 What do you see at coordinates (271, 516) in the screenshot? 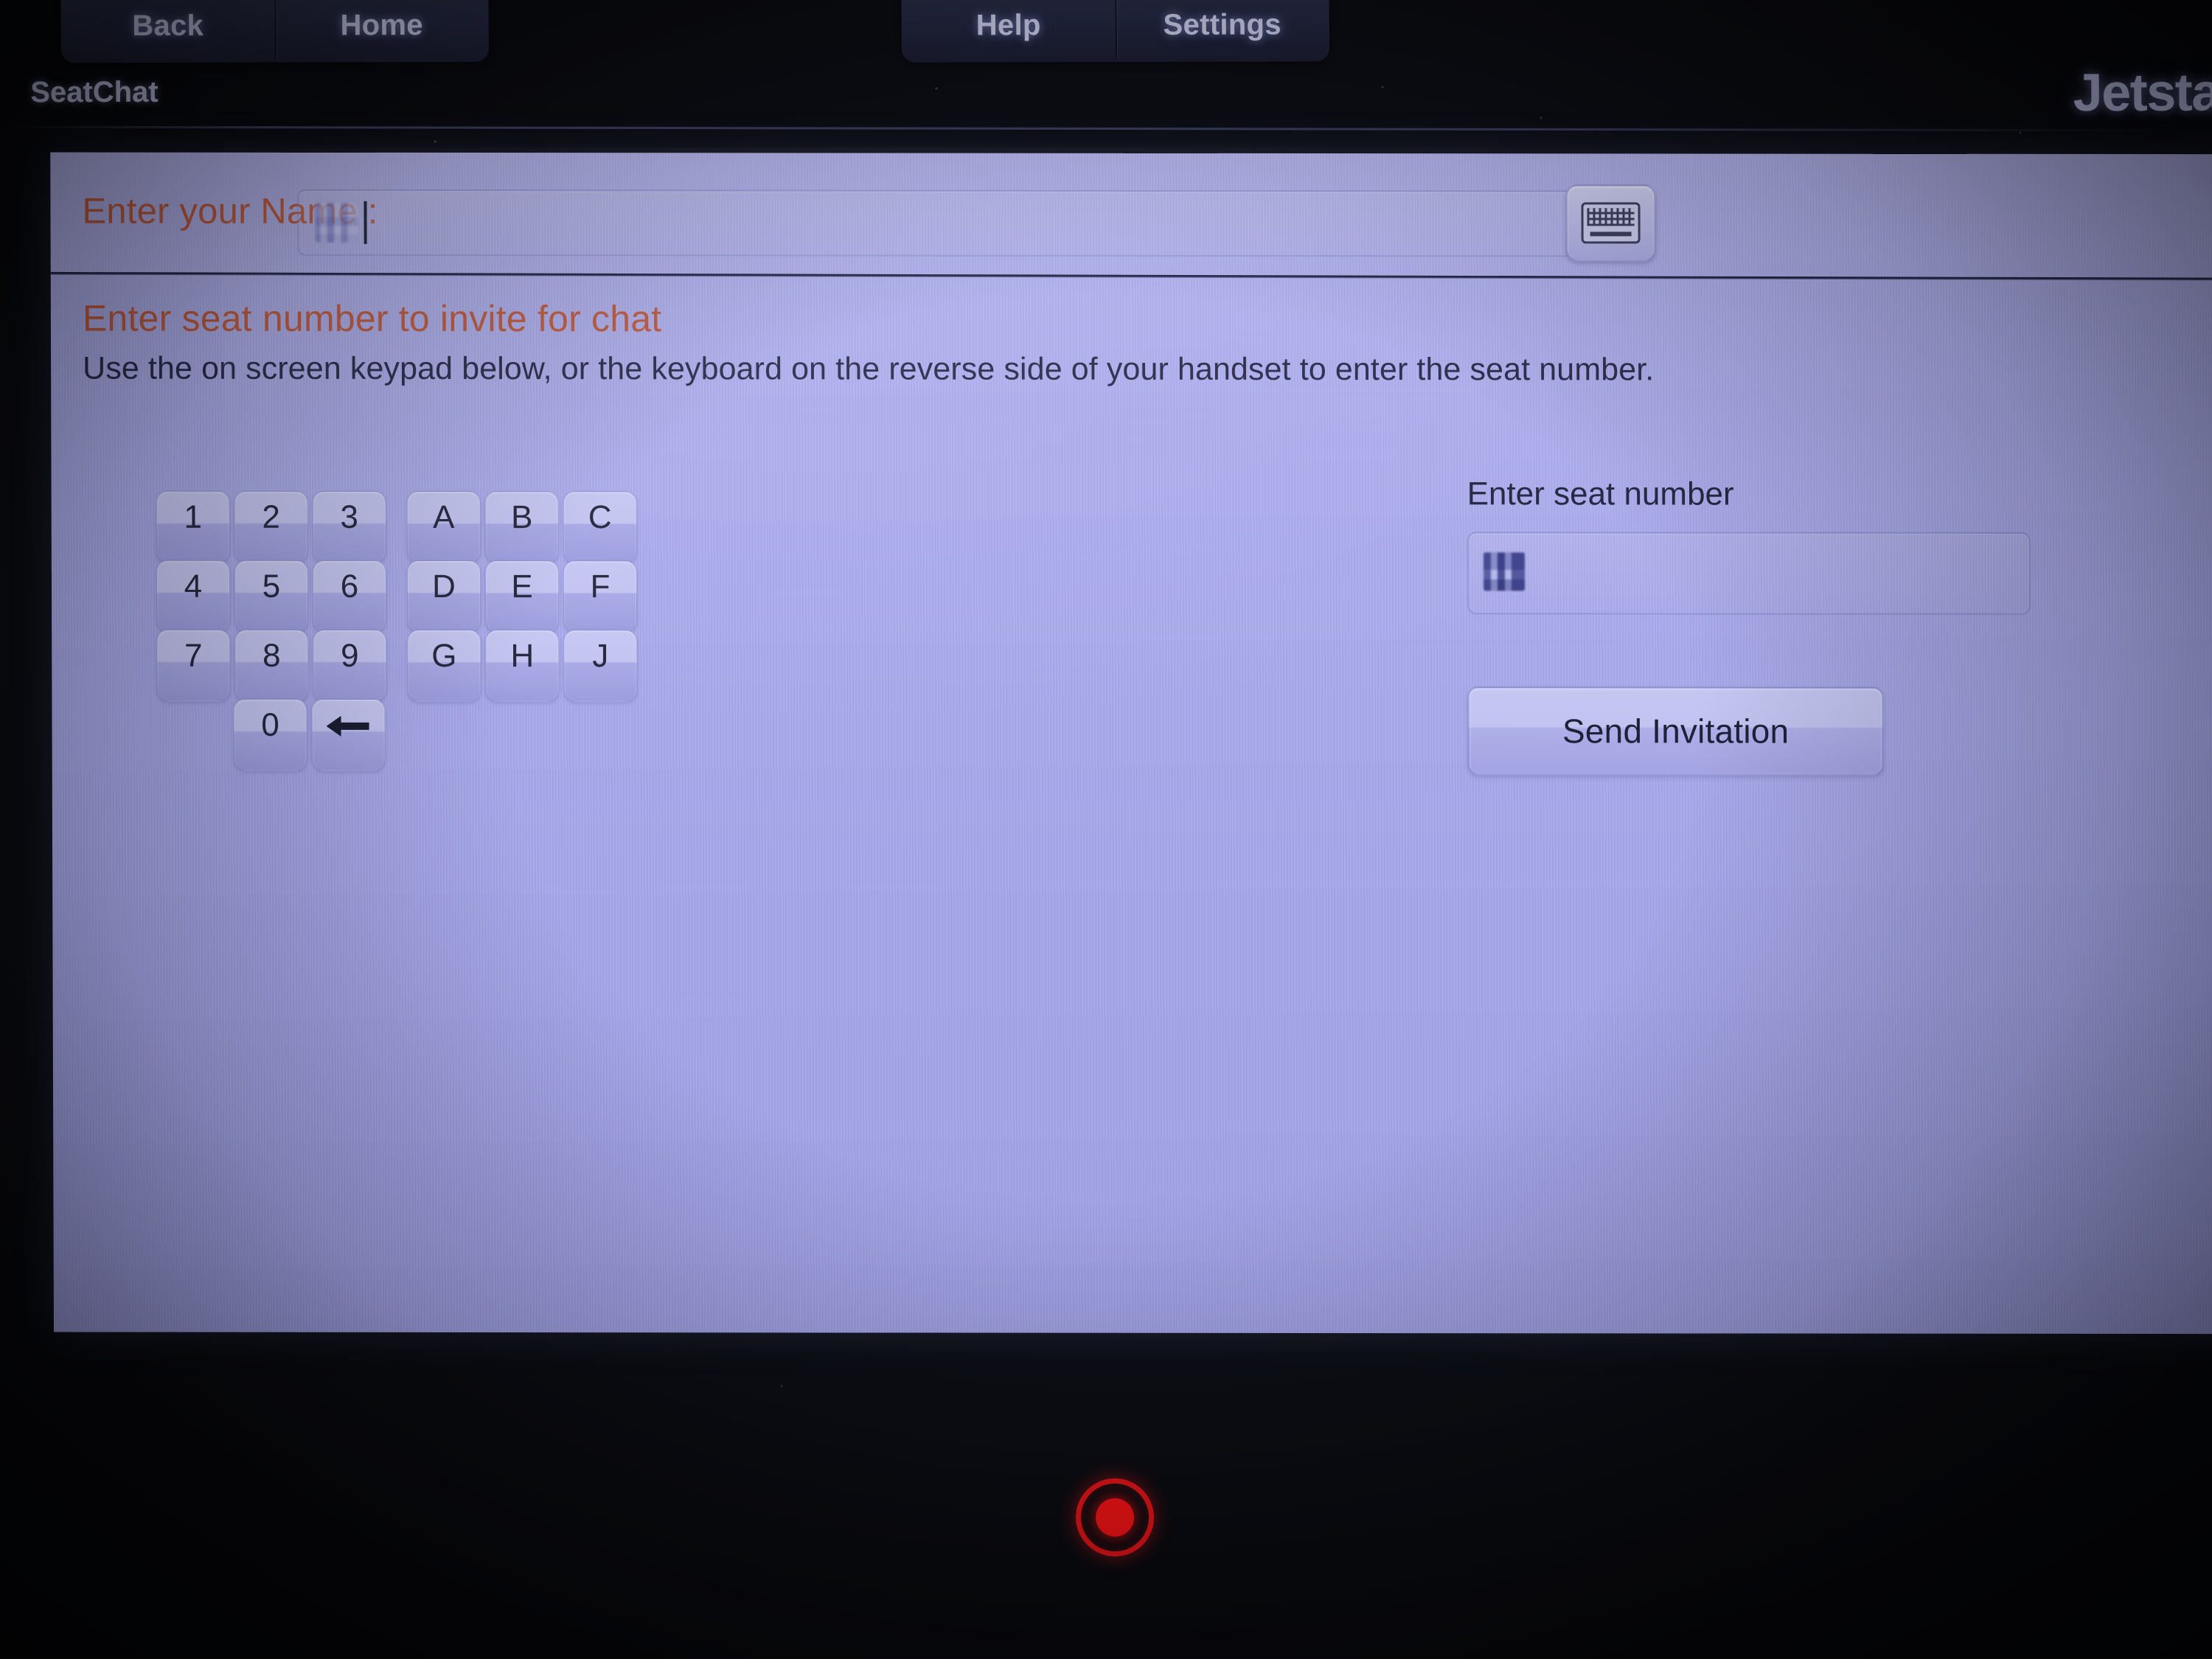
I see `key-2-label: 2` at bounding box center [271, 516].